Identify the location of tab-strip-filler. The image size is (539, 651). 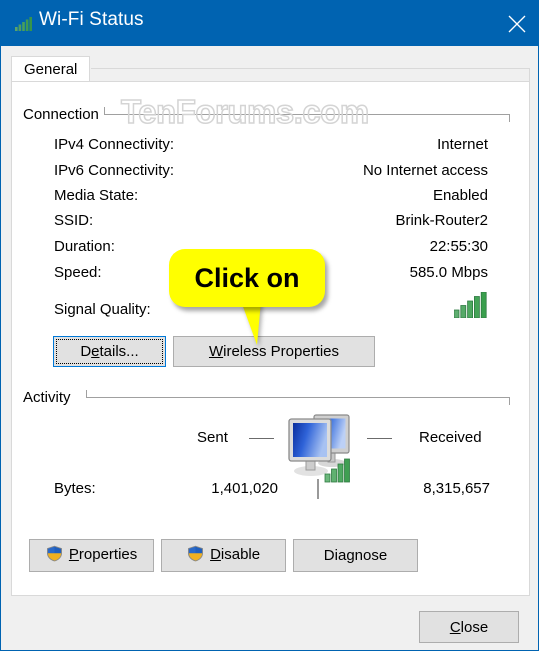
(310, 75).